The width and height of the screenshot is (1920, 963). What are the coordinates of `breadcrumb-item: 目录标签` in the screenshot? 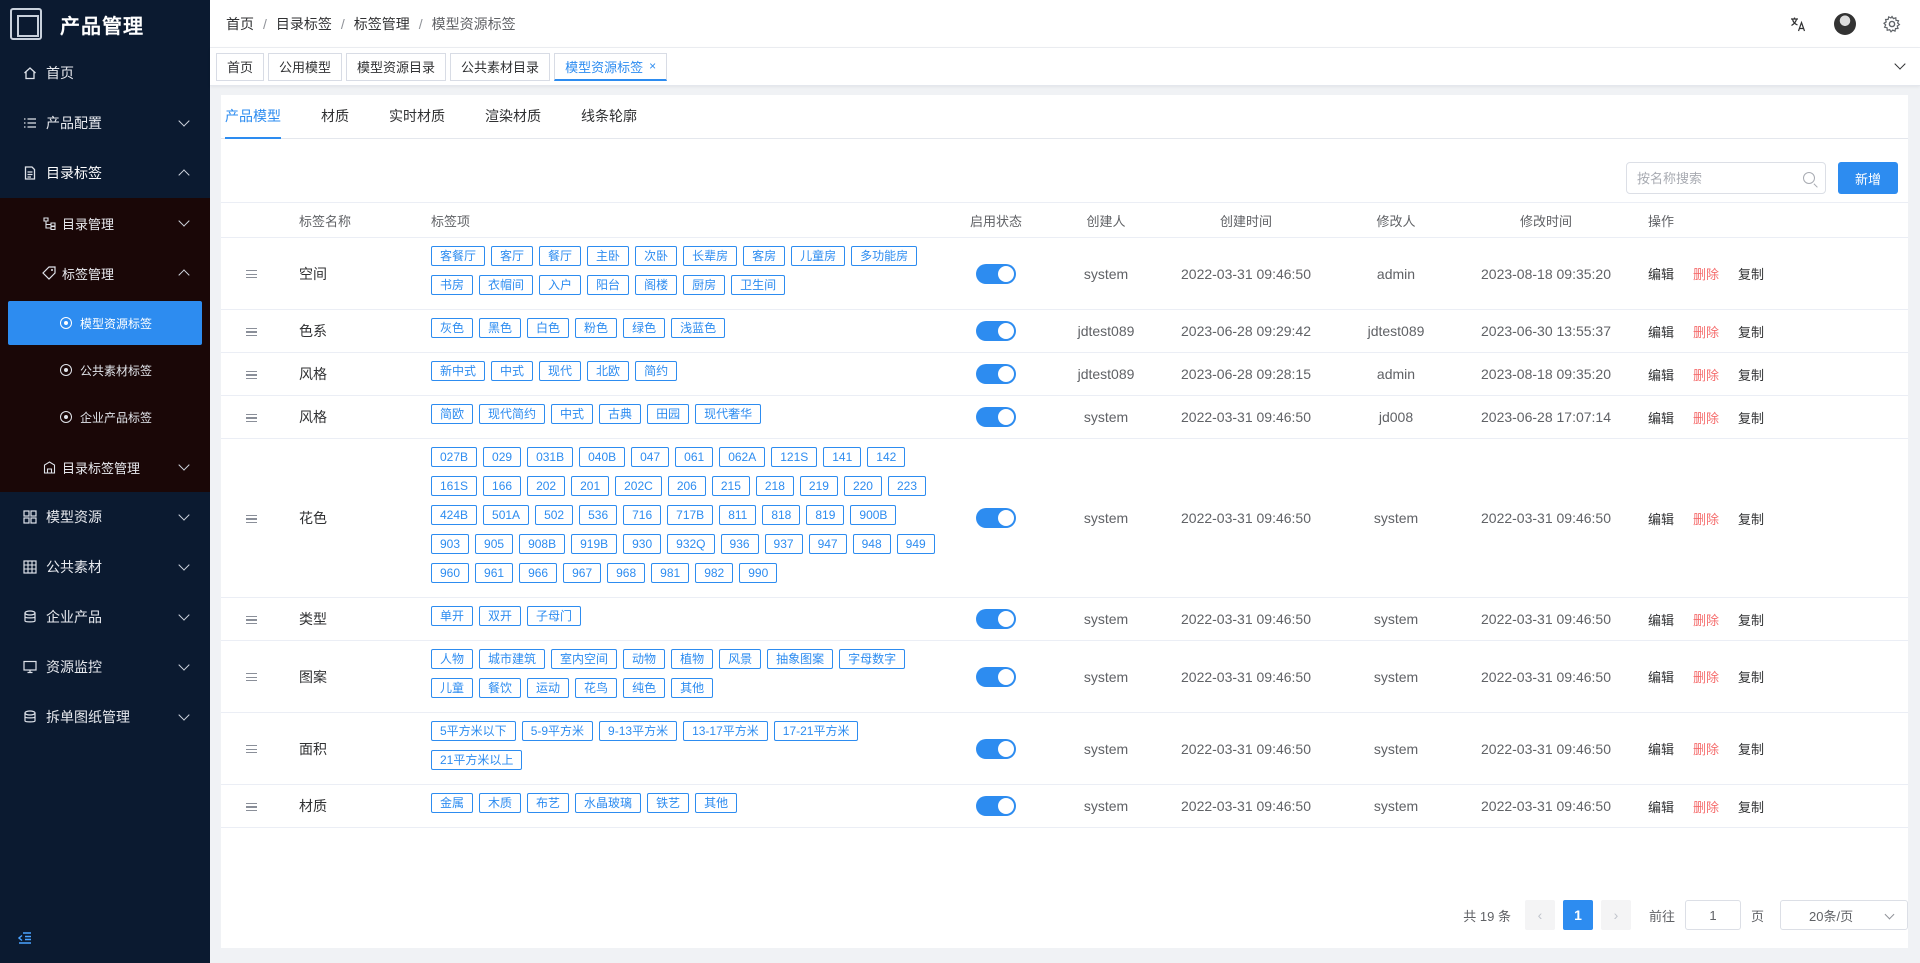 It's located at (304, 24).